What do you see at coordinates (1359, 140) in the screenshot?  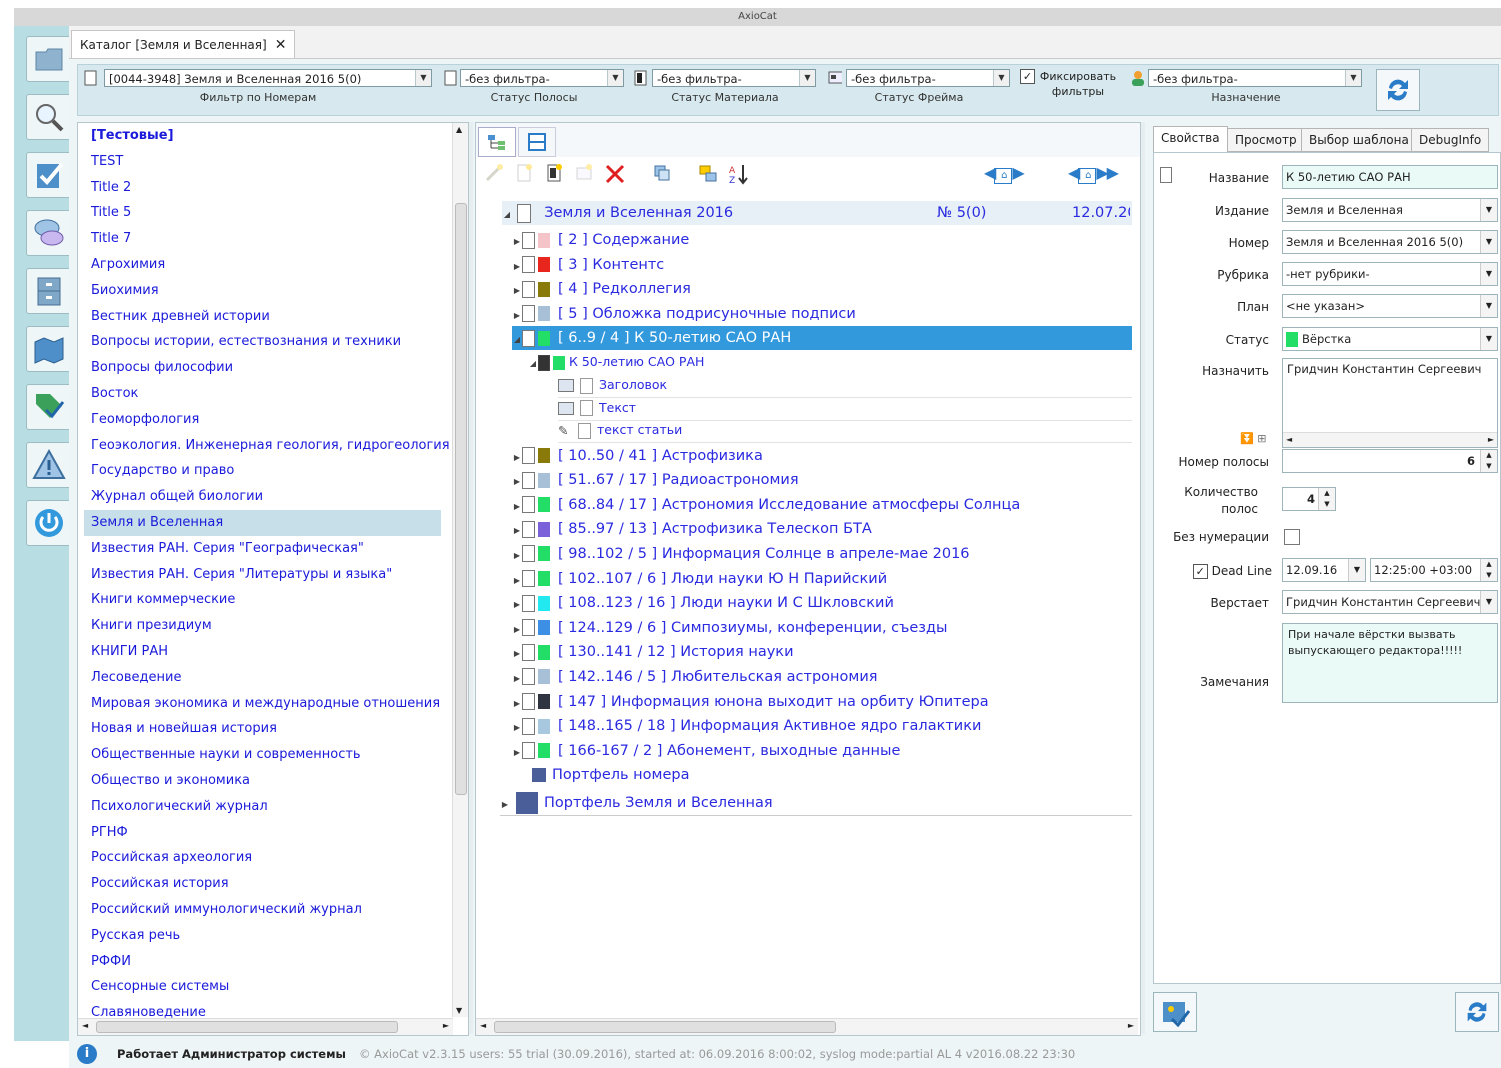 I see `tab-template: Выбор шаблона` at bounding box center [1359, 140].